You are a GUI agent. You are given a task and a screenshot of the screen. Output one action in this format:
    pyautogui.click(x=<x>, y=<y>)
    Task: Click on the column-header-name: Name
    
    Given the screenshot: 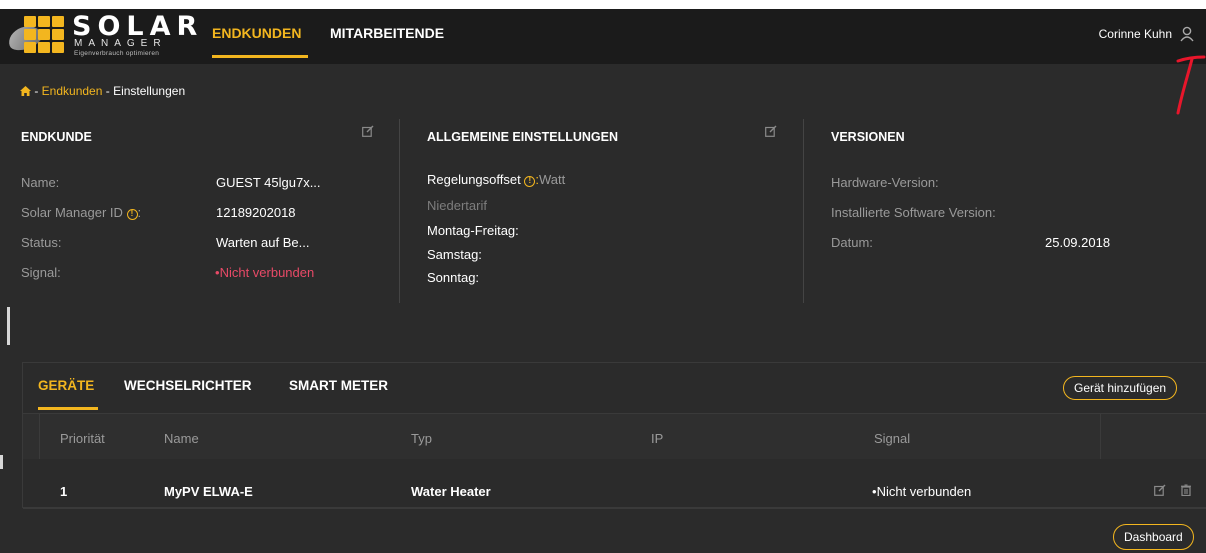 What is the action you would take?
    pyautogui.click(x=181, y=438)
    